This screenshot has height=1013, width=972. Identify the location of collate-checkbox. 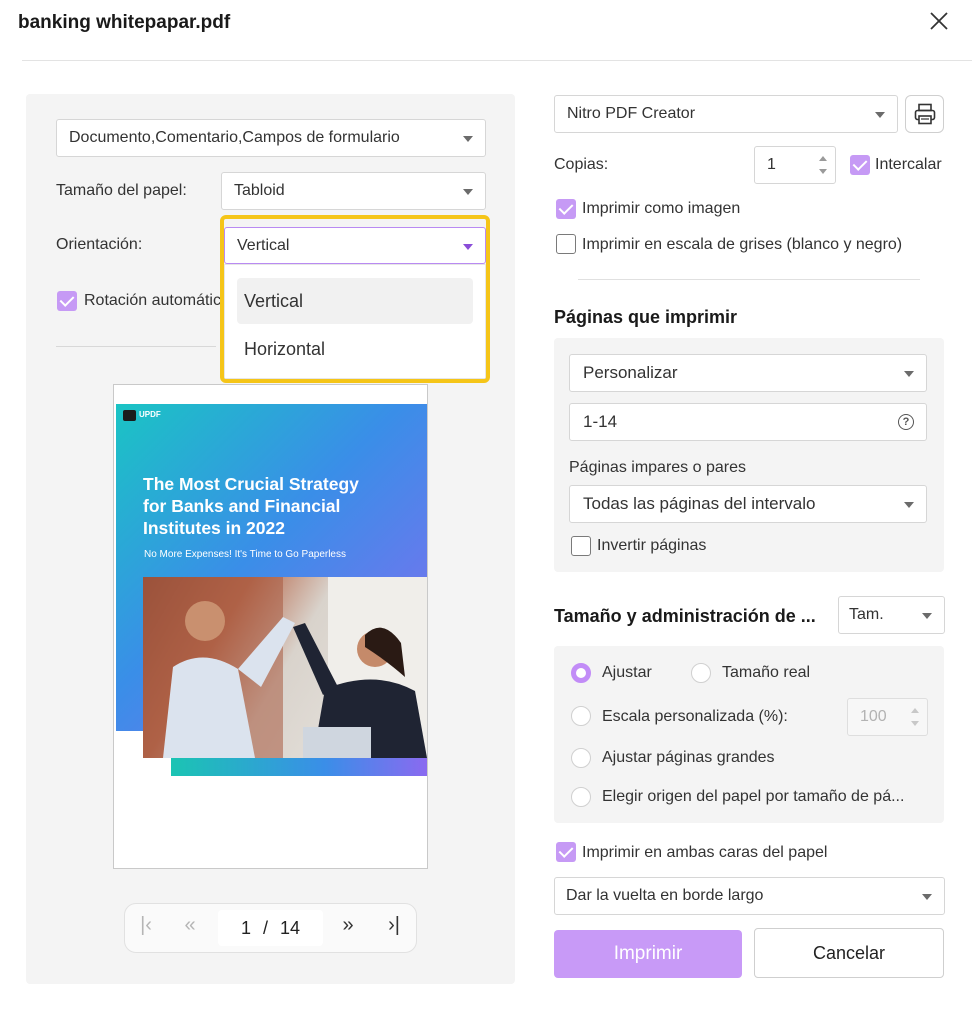
(860, 165).